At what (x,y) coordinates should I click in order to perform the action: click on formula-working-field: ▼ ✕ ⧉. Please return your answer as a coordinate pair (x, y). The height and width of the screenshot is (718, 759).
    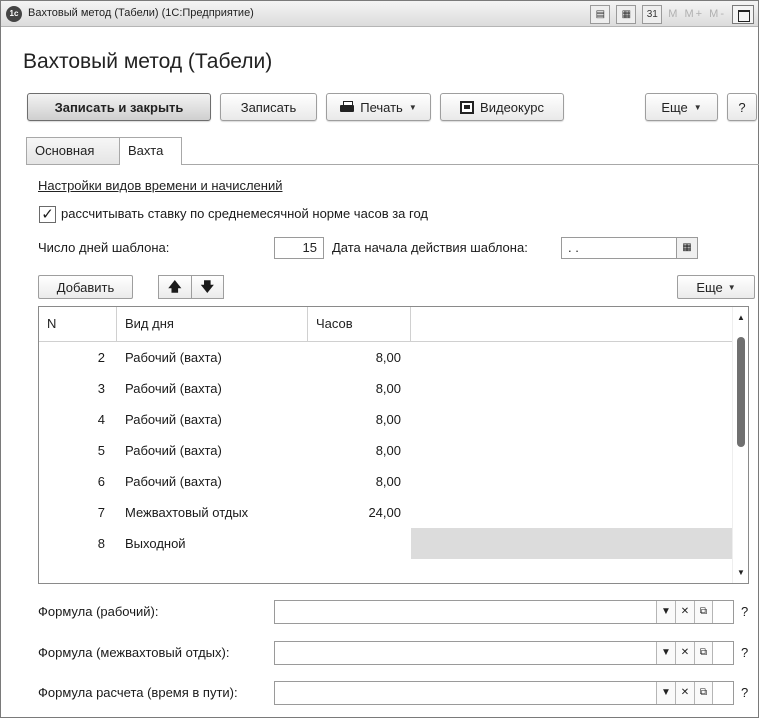
    Looking at the image, I should click on (504, 612).